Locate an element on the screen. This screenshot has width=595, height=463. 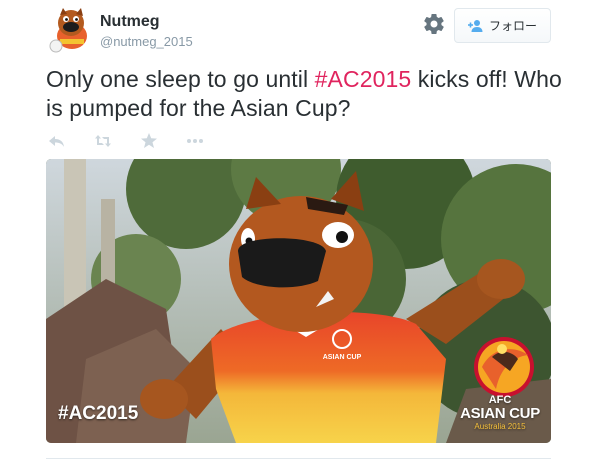
tweet-text-start: Only one sleep to go until is located at coordinates (180, 79).